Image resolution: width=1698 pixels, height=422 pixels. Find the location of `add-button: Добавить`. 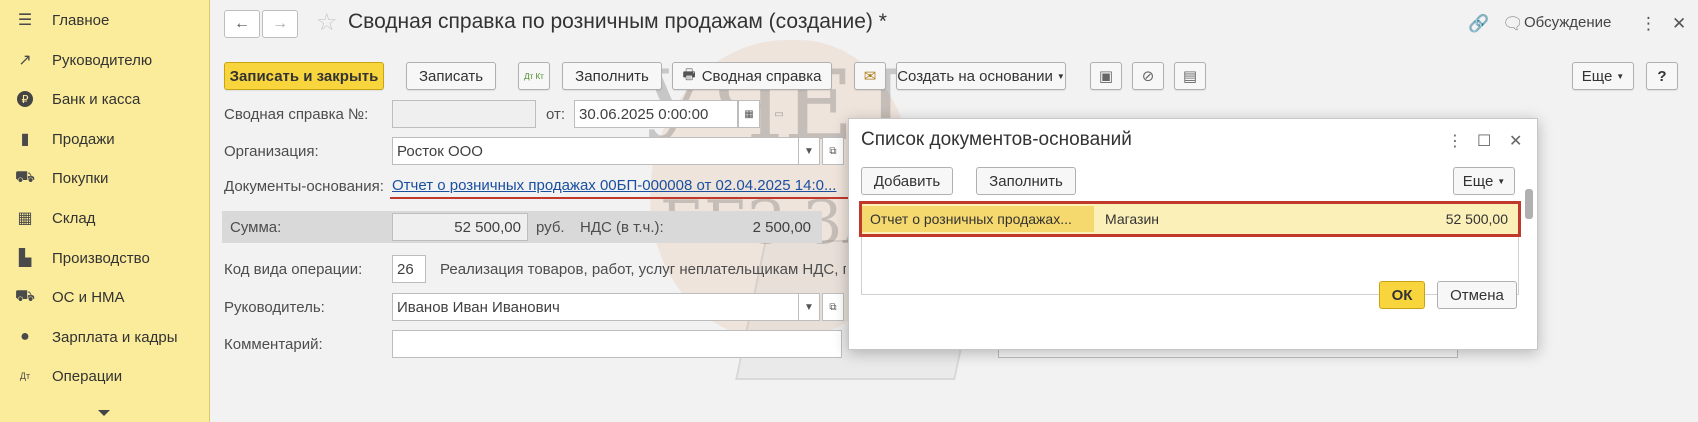

add-button: Добавить is located at coordinates (907, 181).